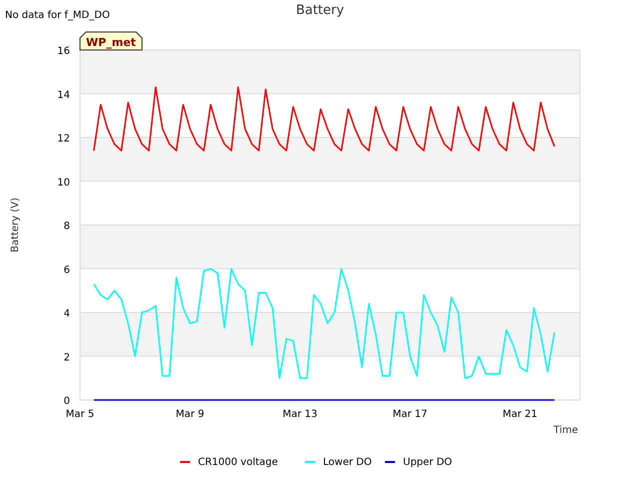 Image resolution: width=640 pixels, height=480 pixels. I want to click on x-tick-label: Mar 17, so click(410, 414).